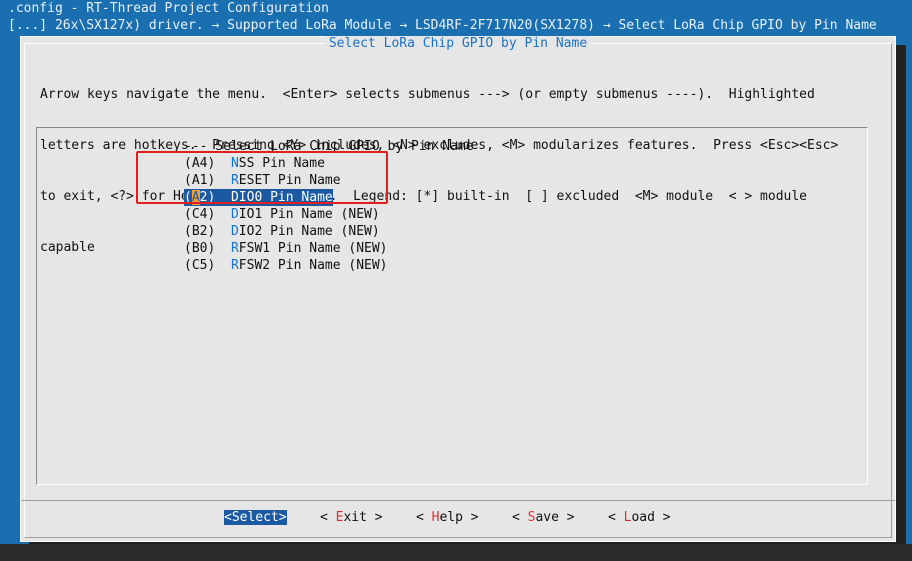 This screenshot has height=561, width=912. What do you see at coordinates (281, 163) in the screenshot?
I see `item-label: SS Pin Name` at bounding box center [281, 163].